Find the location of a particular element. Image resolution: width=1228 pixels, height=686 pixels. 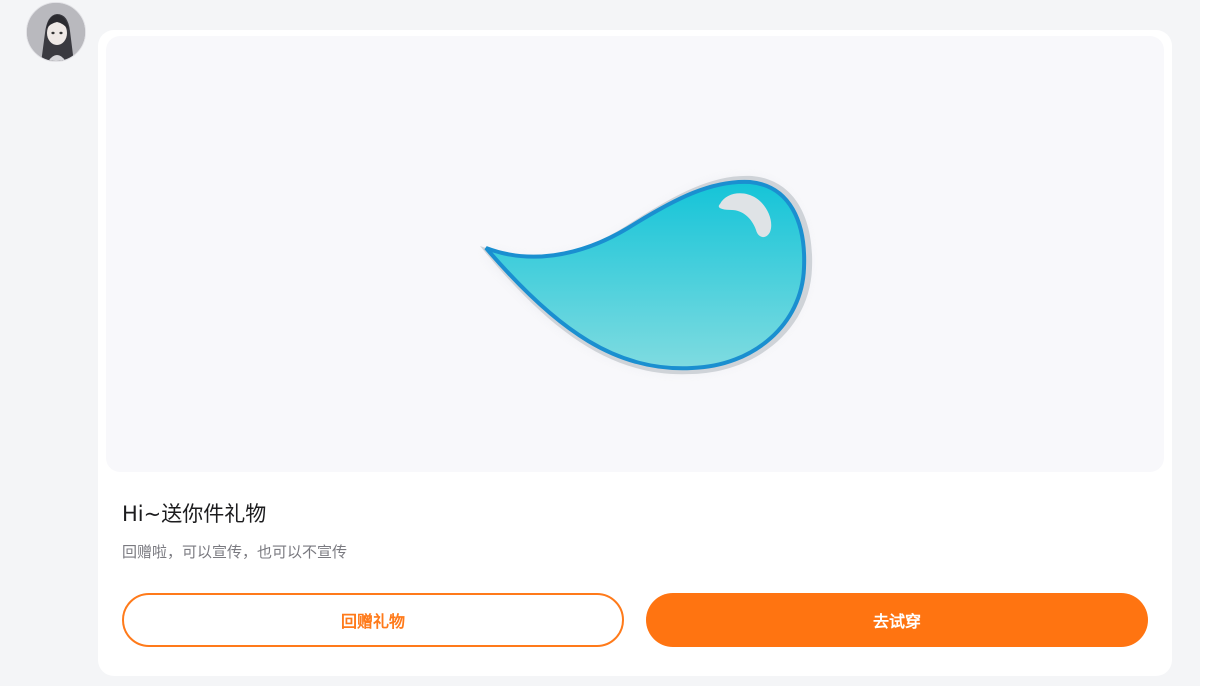

gift-subtitle: 回赠啦，可以宣传，也可以不宣传 is located at coordinates (235, 552).